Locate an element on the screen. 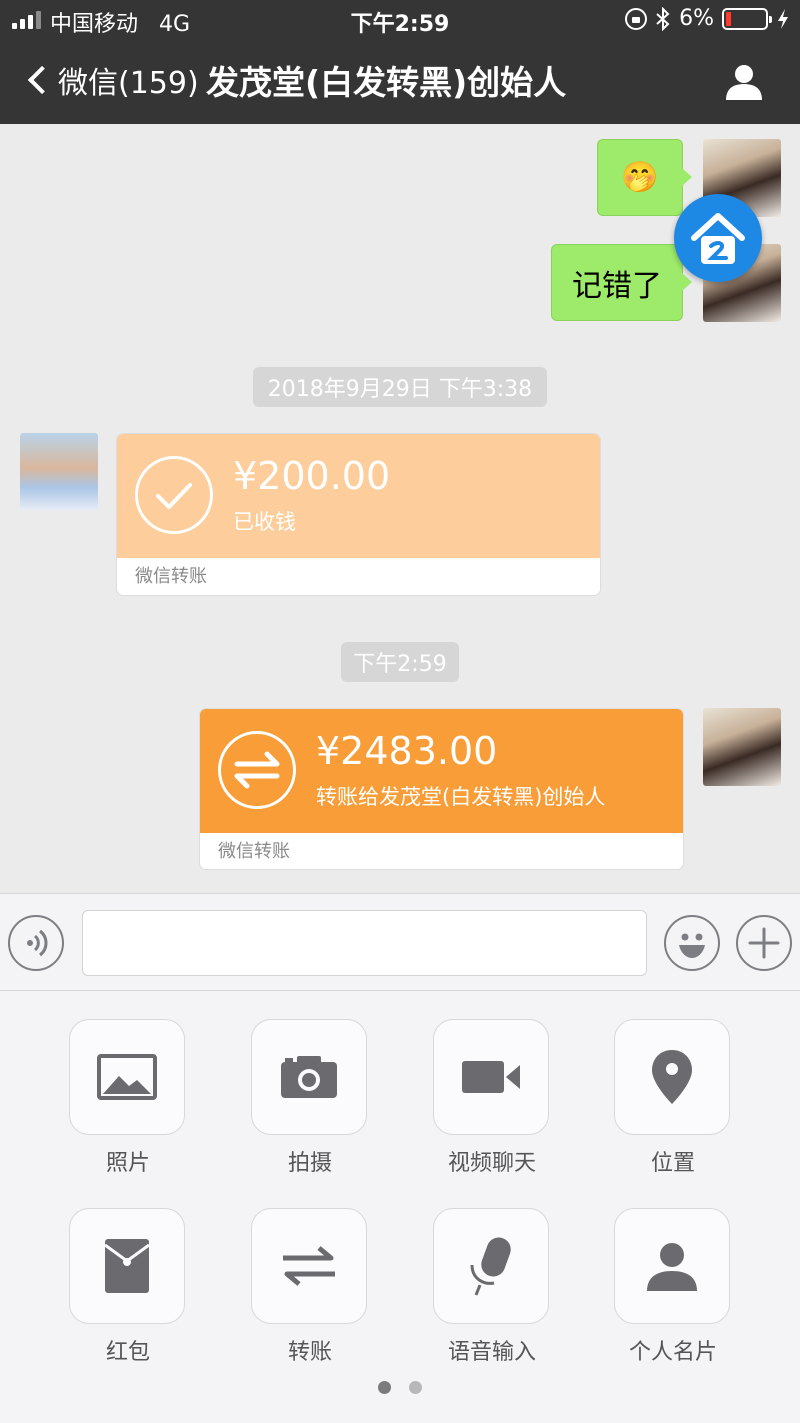 The height and width of the screenshot is (1423, 800). message-bubble-text: 记错了 is located at coordinates (621, 282).